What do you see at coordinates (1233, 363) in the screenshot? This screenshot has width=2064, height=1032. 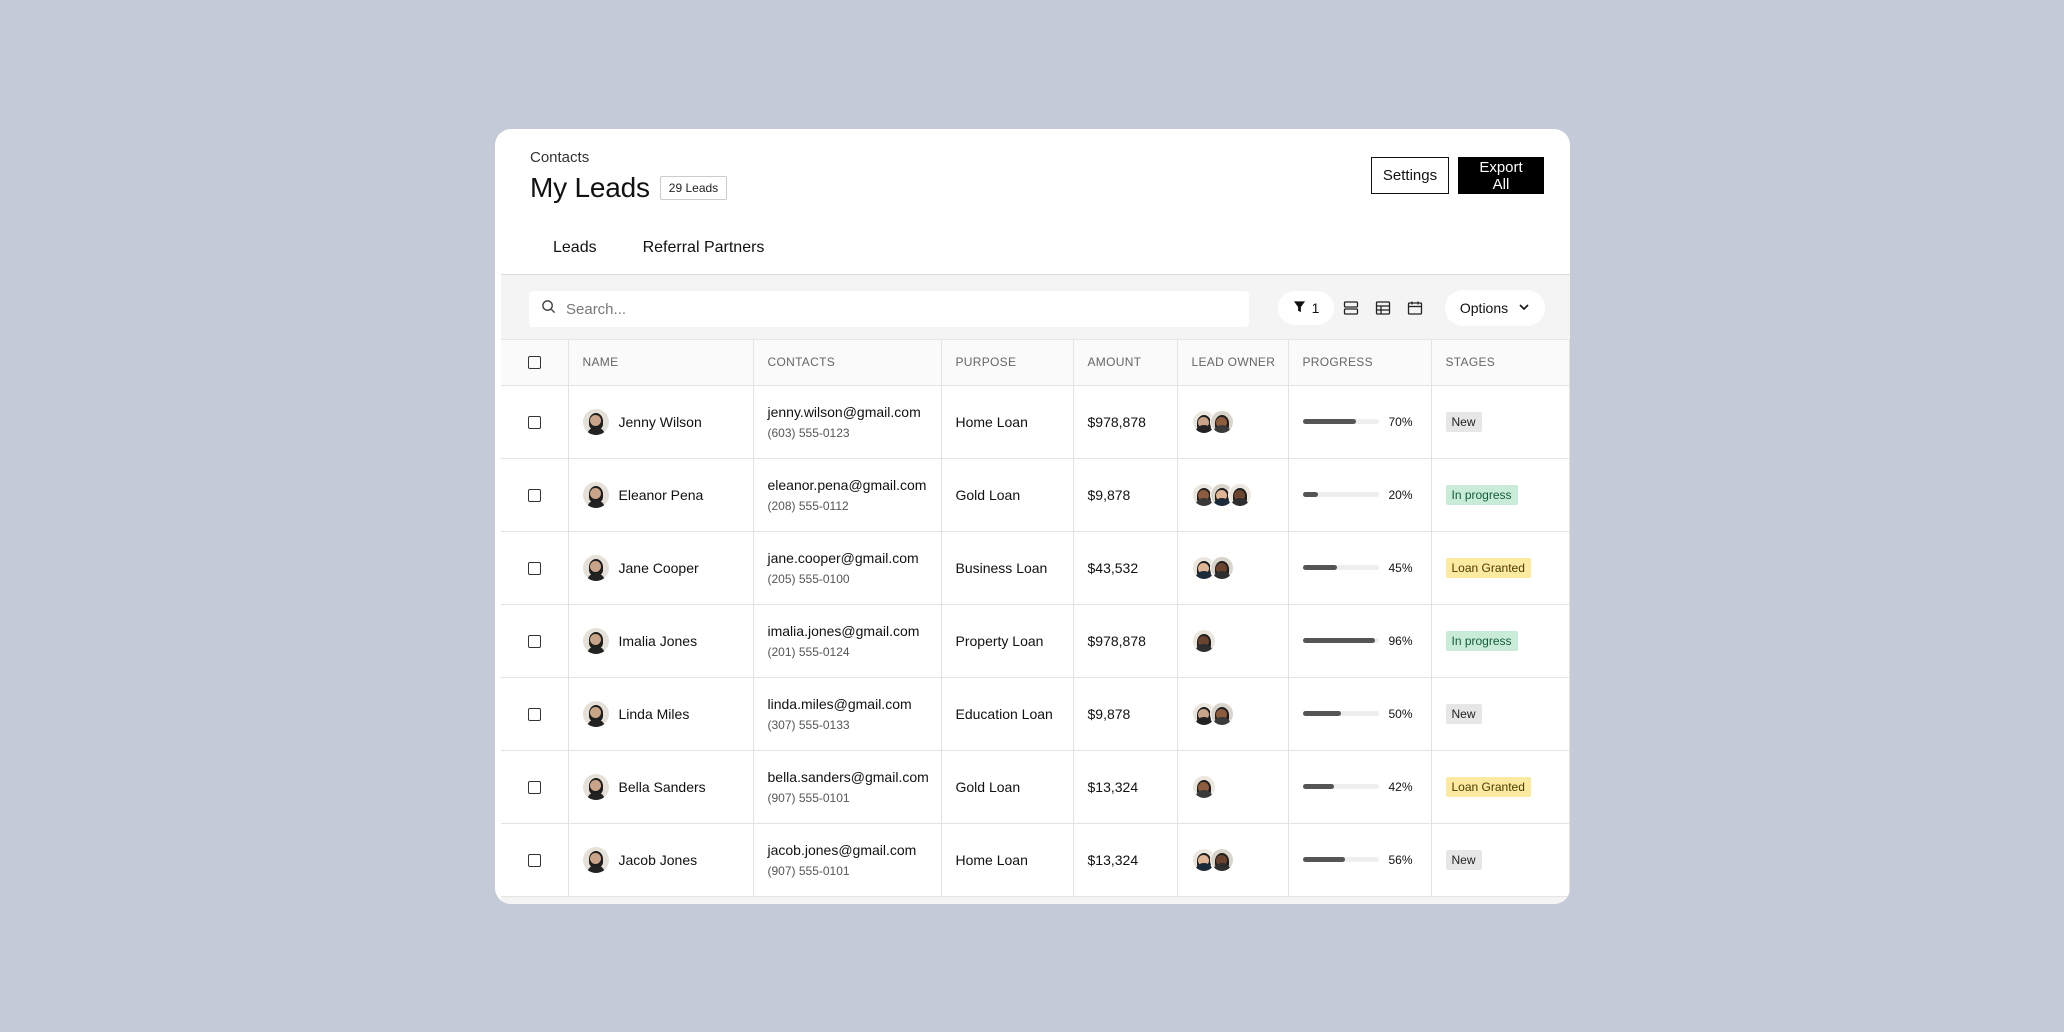 I see `column-header-lead-owner: LEAD OWNER` at bounding box center [1233, 363].